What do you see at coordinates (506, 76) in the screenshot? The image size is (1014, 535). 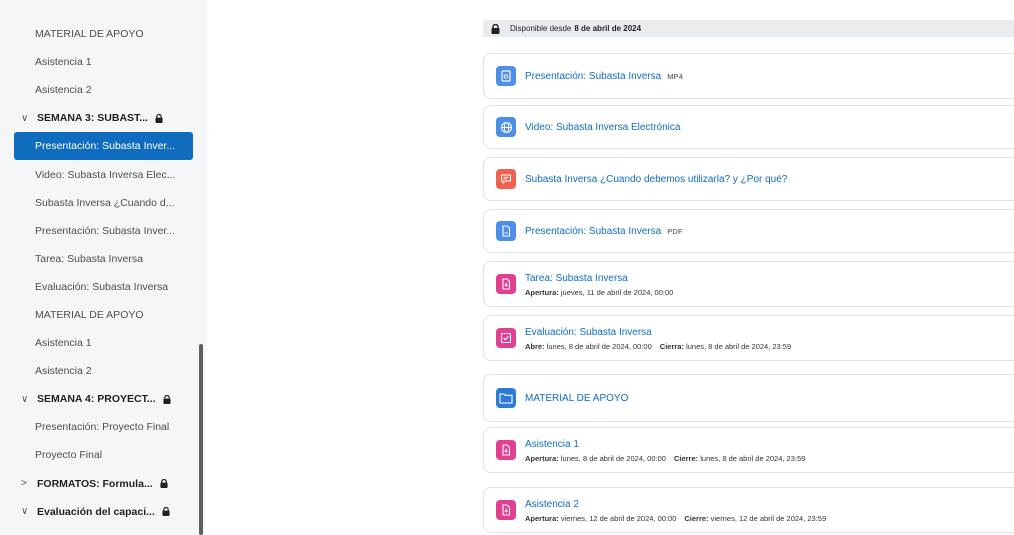 I see `presentation-icon` at bounding box center [506, 76].